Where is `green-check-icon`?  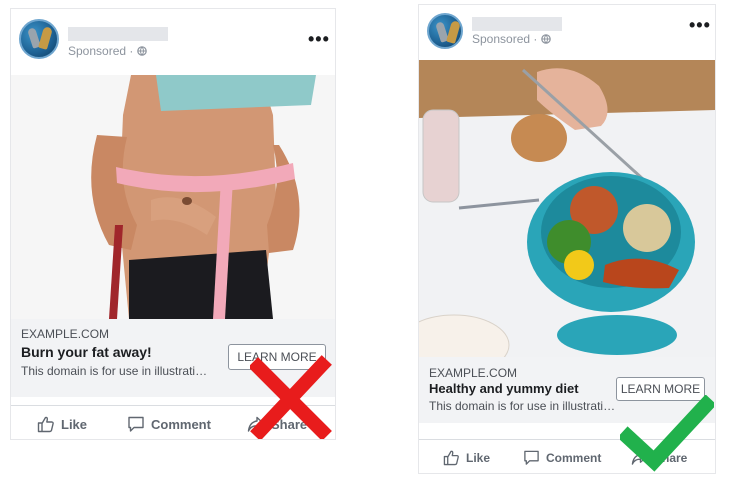
green-check-icon is located at coordinates (667, 433).